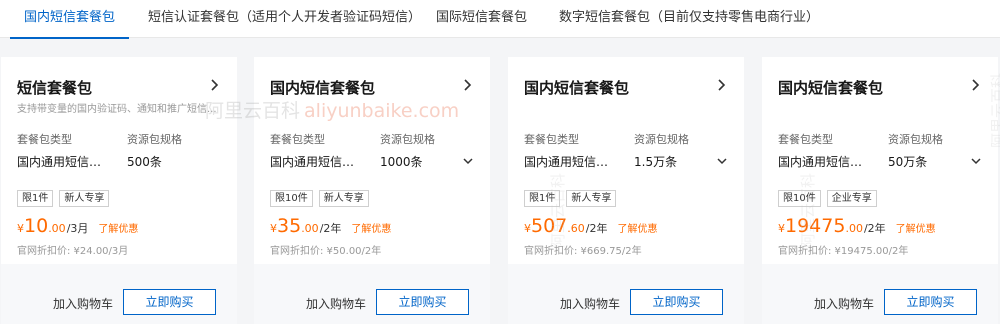  What do you see at coordinates (401, 161) in the screenshot?
I see `package-spec-select: 1000条` at bounding box center [401, 161].